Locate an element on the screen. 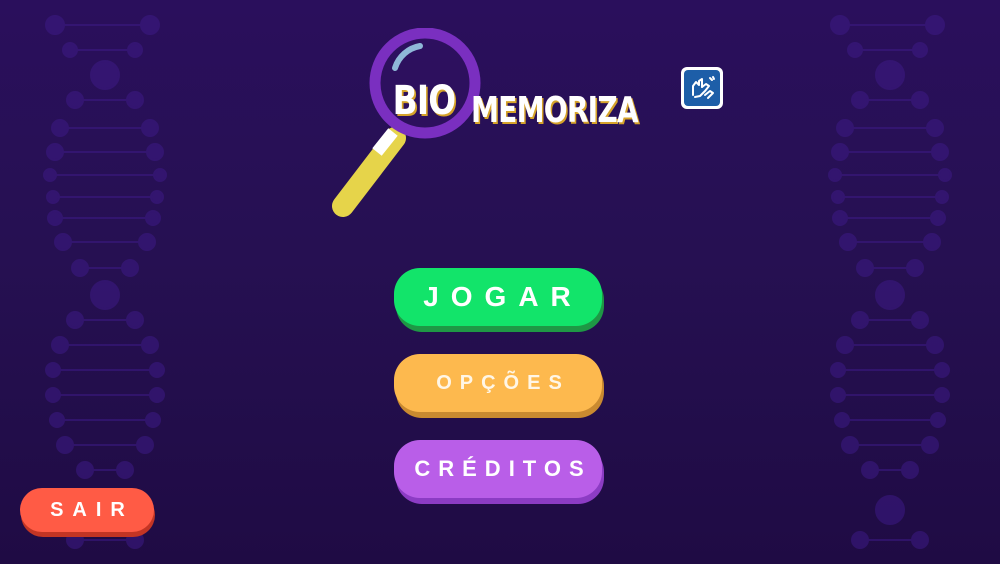 This screenshot has height=564, width=1000. credits-button: CRÉDITOS is located at coordinates (498, 469).